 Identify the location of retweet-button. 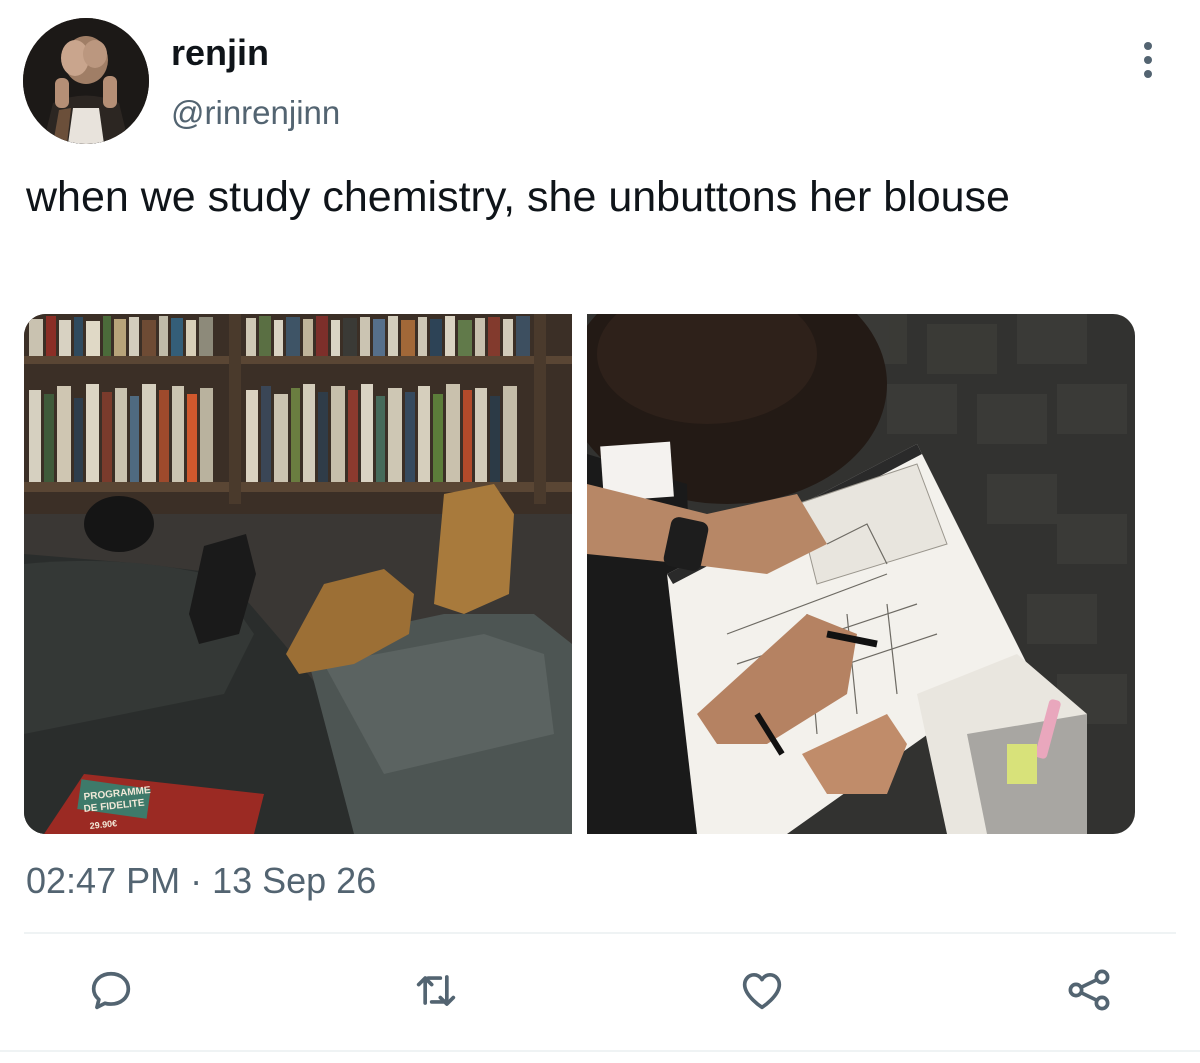
(436, 990).